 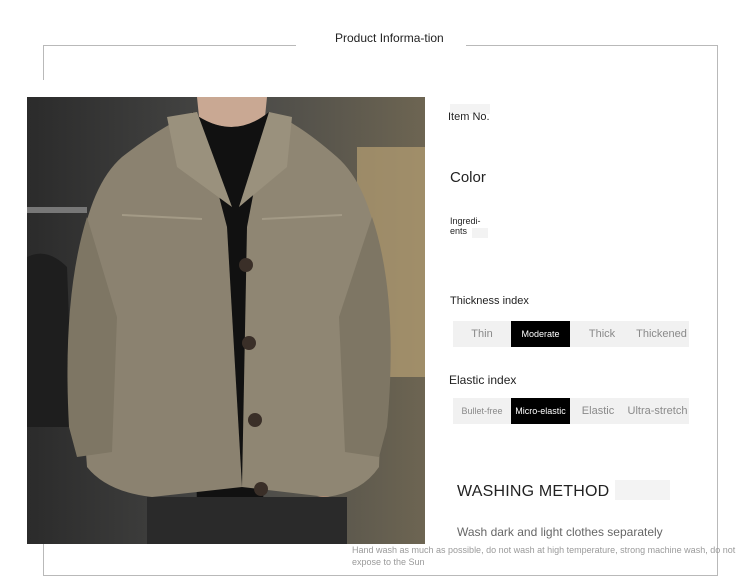 What do you see at coordinates (482, 334) in the screenshot?
I see `thickness-option-thin: Thin` at bounding box center [482, 334].